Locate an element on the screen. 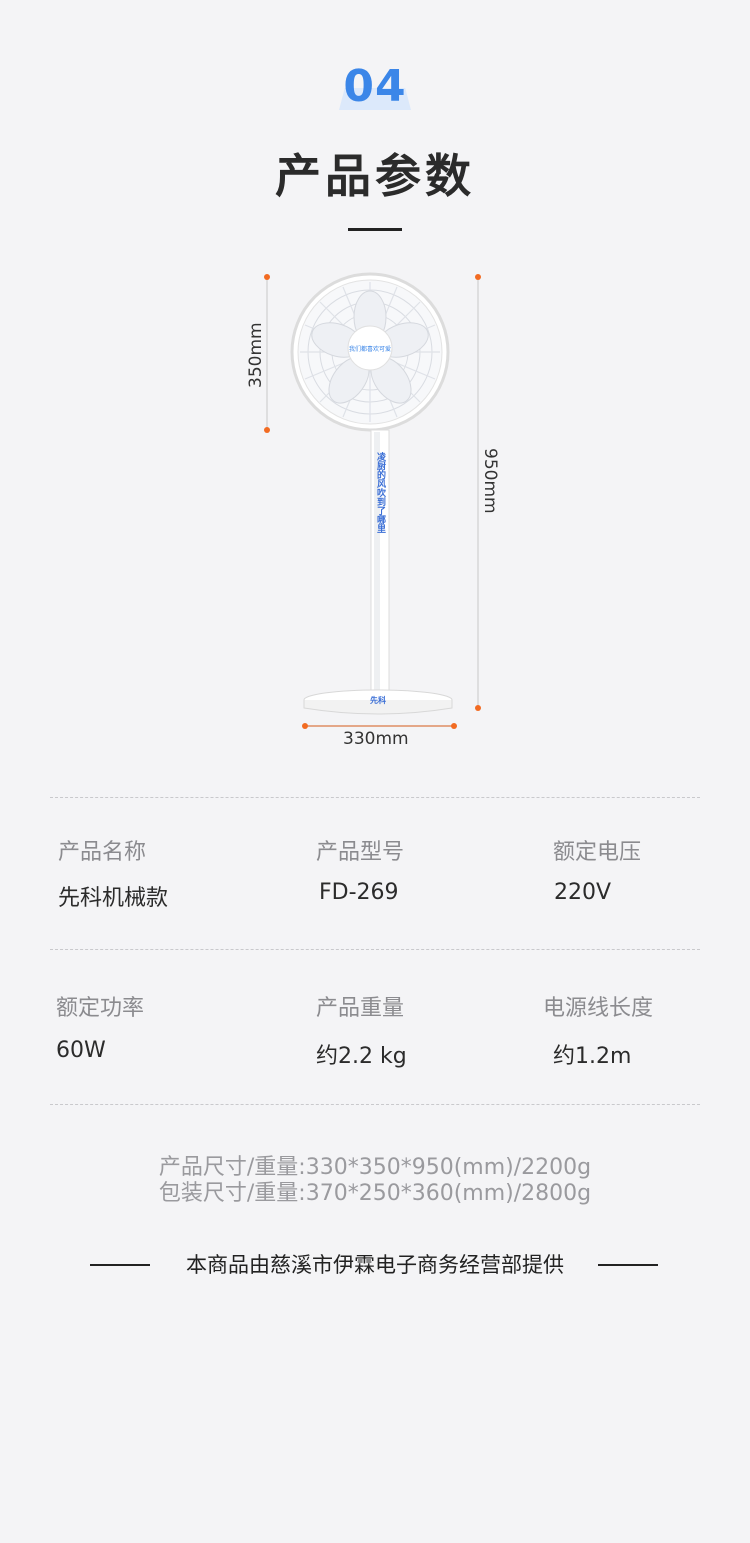 Image resolution: width=750 pixels, height=1543 pixels. provider-text: 本商品由慈溪市伊霖电子商务经营部提供 is located at coordinates (375, 1265).